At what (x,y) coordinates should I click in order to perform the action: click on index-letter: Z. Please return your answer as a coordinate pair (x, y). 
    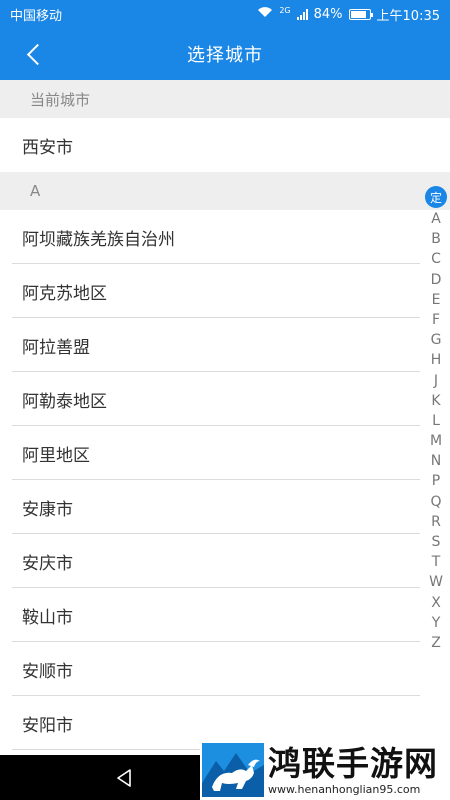
    Looking at the image, I should click on (436, 643).